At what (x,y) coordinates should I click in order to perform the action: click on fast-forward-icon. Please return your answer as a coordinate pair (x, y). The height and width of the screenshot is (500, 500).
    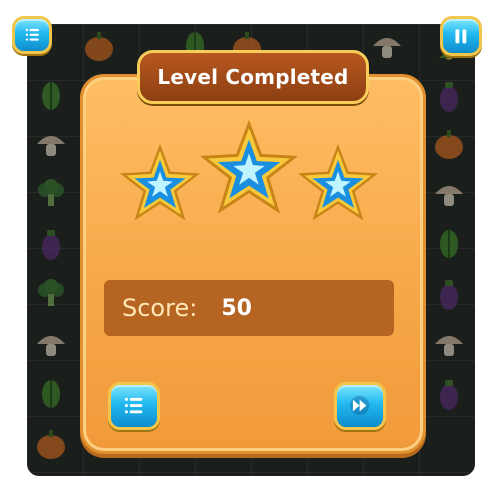
    Looking at the image, I should click on (360, 406).